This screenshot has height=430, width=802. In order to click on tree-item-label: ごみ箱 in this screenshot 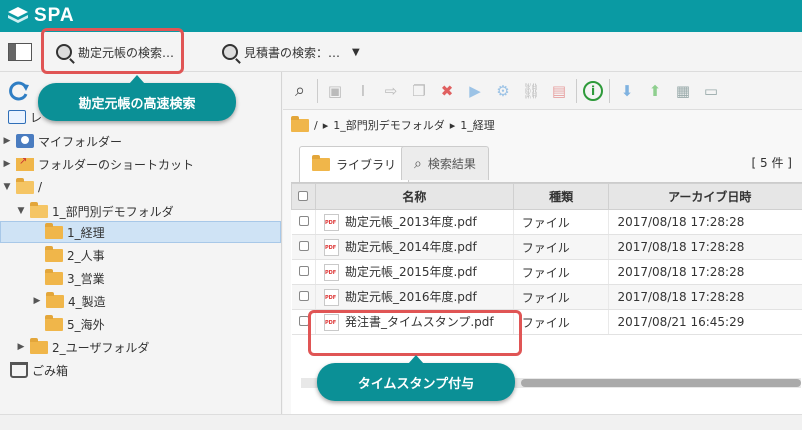, I will do `click(50, 370)`.